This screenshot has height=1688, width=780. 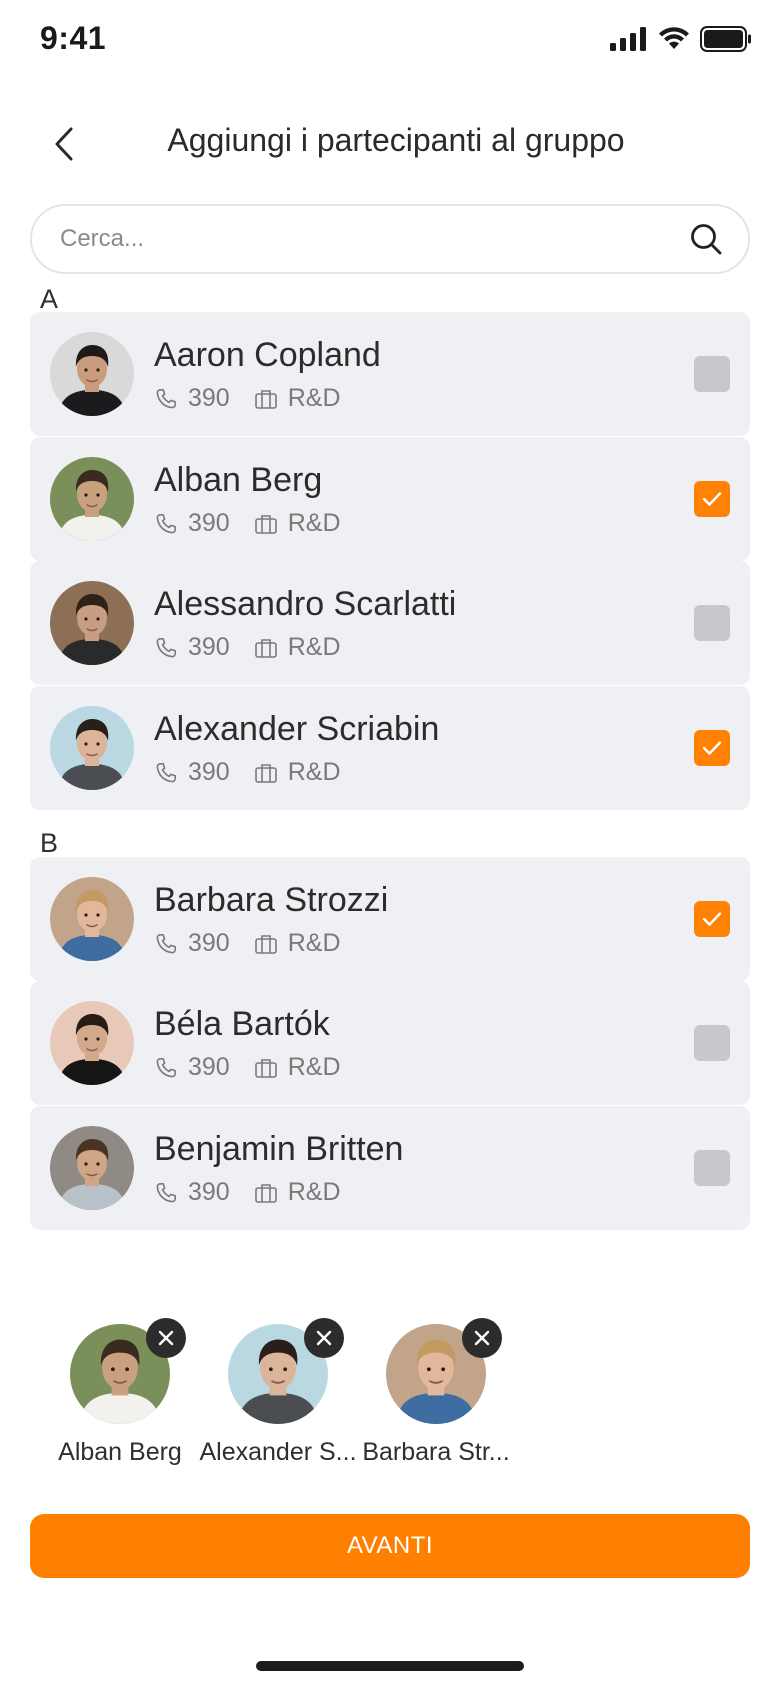 I want to click on contact-row: Alexander Scriabin 390 R&D, so click(x=390, y=748).